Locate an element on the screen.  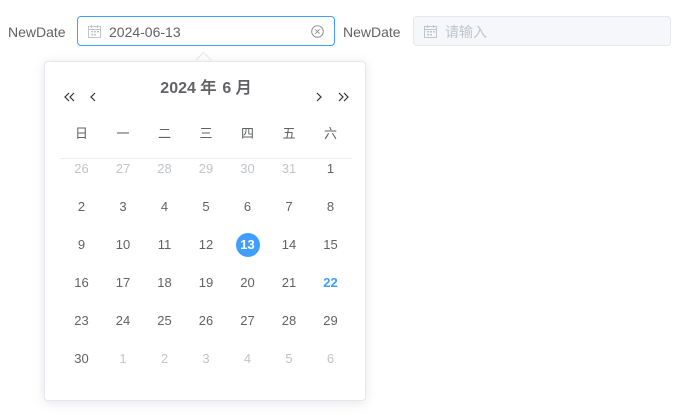
arrow-right-icon is located at coordinates (319, 97).